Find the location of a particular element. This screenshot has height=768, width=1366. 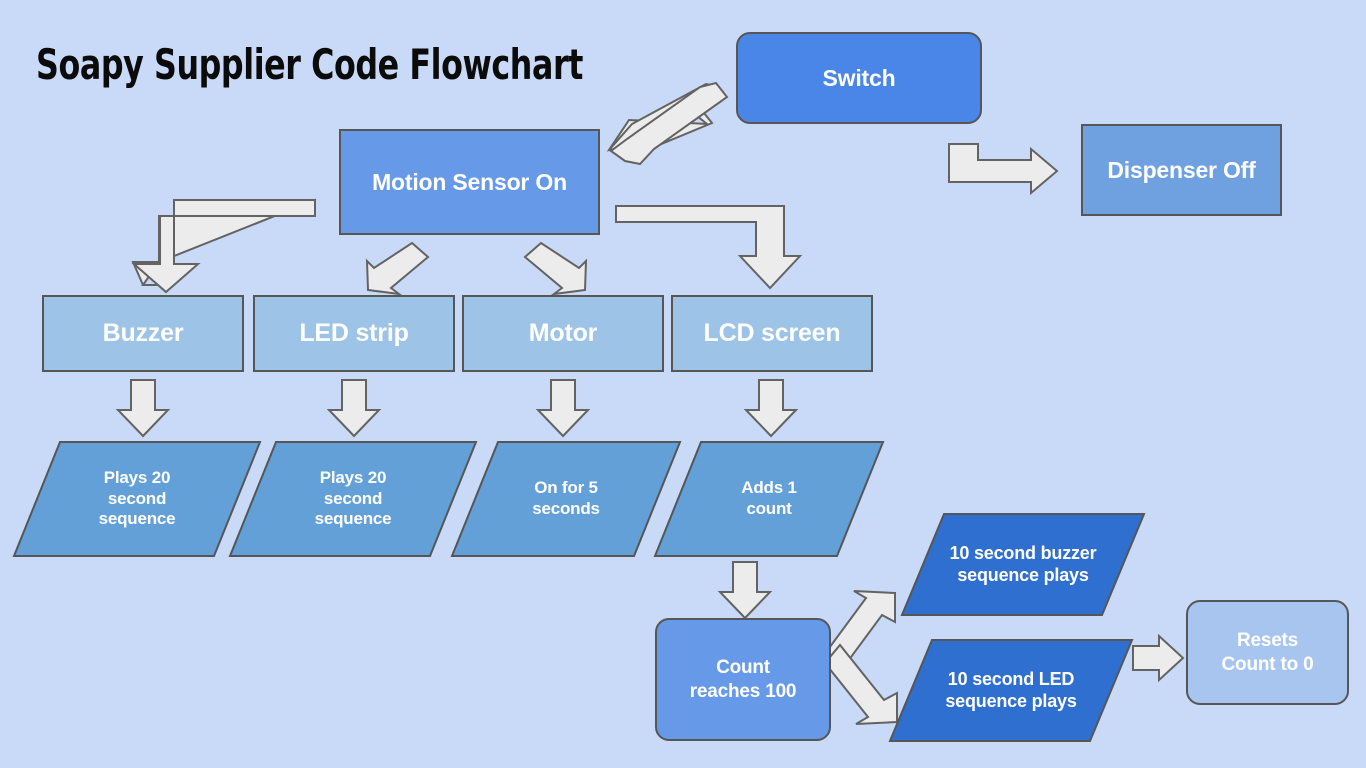

connector-count-to-led-10-second is located at coordinates (860, 684).